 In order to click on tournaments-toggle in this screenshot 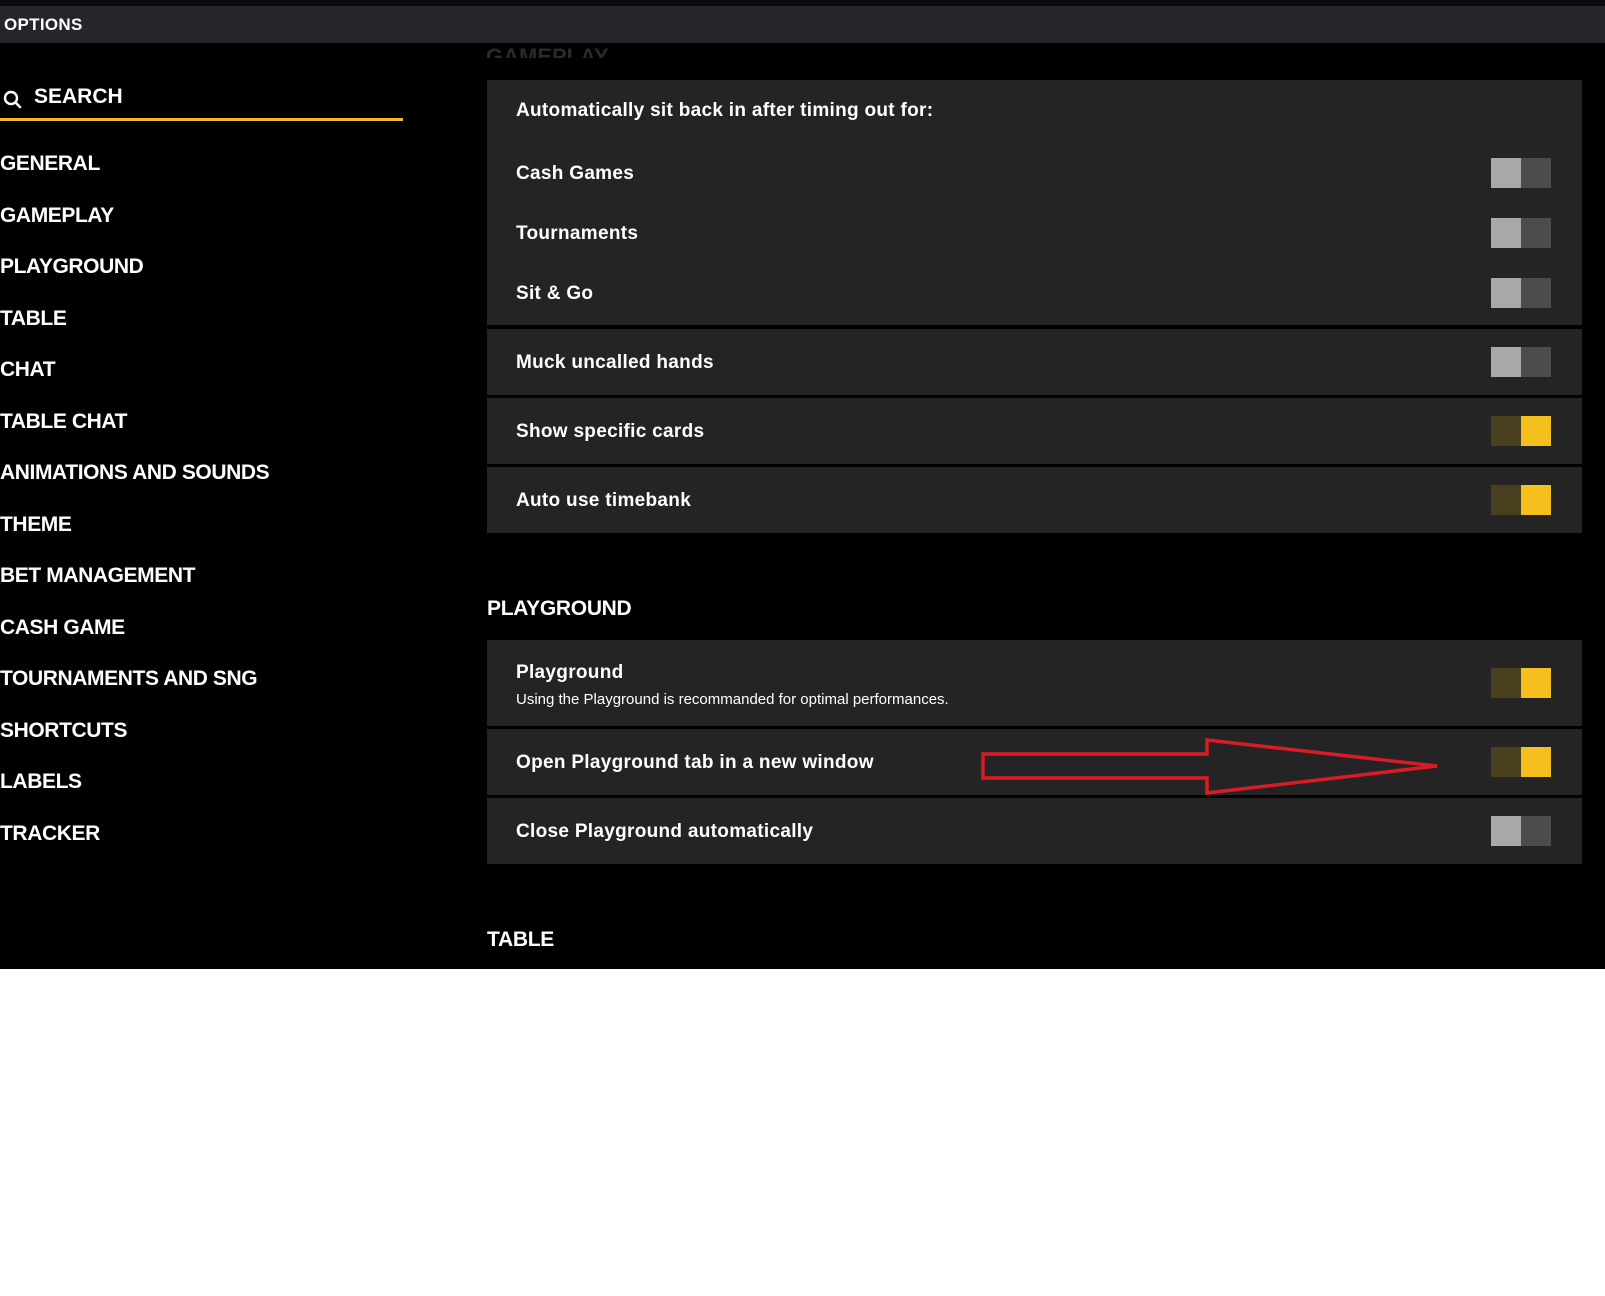, I will do `click(1521, 233)`.